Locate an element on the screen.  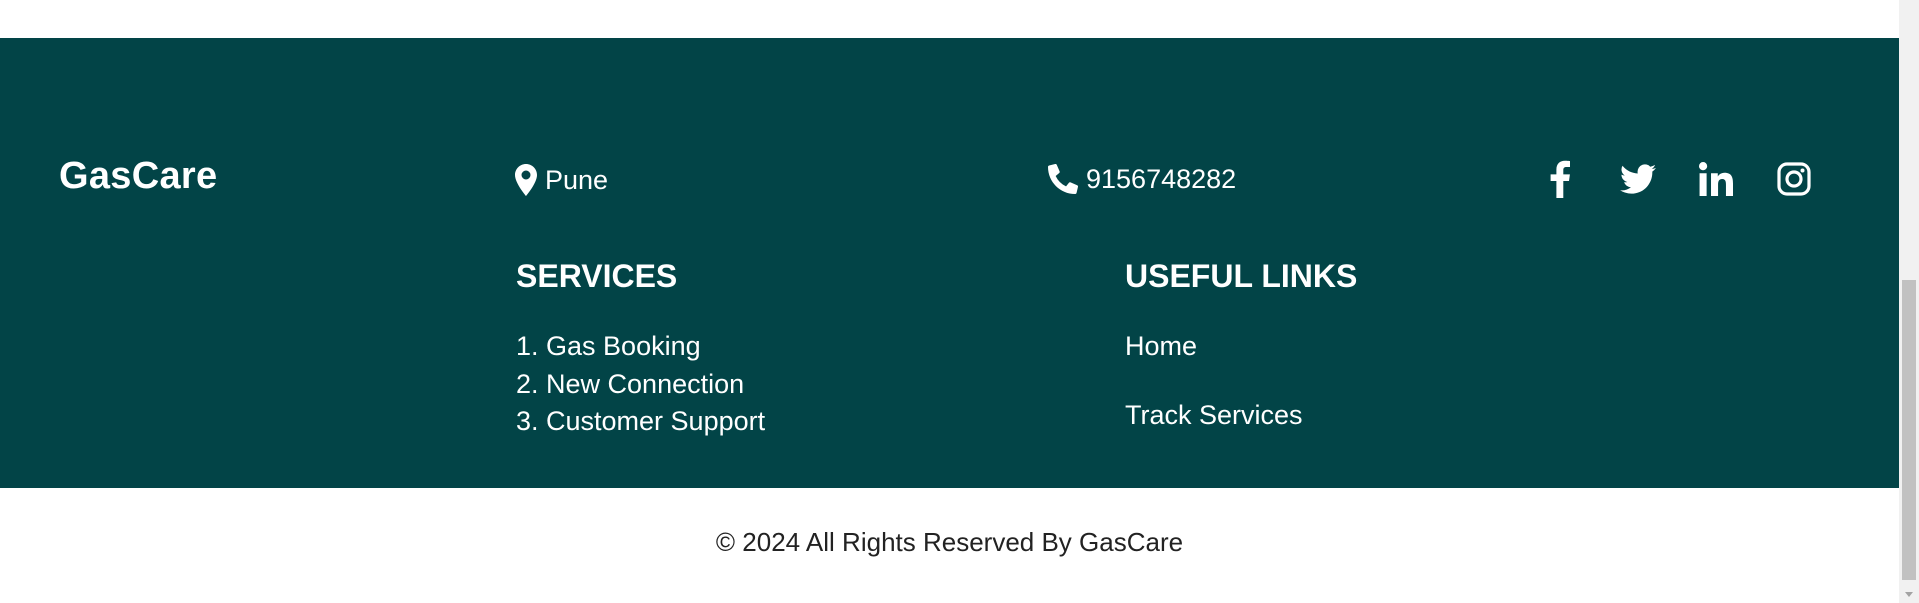
map-marker-icon is located at coordinates (526, 180).